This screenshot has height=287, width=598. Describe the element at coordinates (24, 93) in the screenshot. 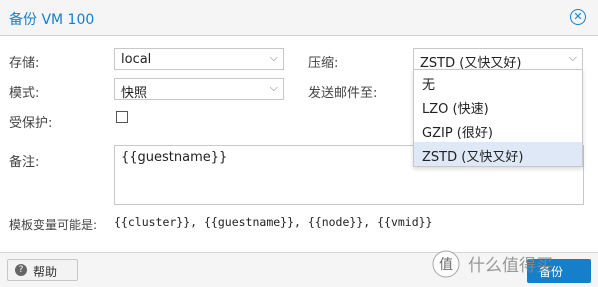

I see `mode-label: 模式:` at that location.